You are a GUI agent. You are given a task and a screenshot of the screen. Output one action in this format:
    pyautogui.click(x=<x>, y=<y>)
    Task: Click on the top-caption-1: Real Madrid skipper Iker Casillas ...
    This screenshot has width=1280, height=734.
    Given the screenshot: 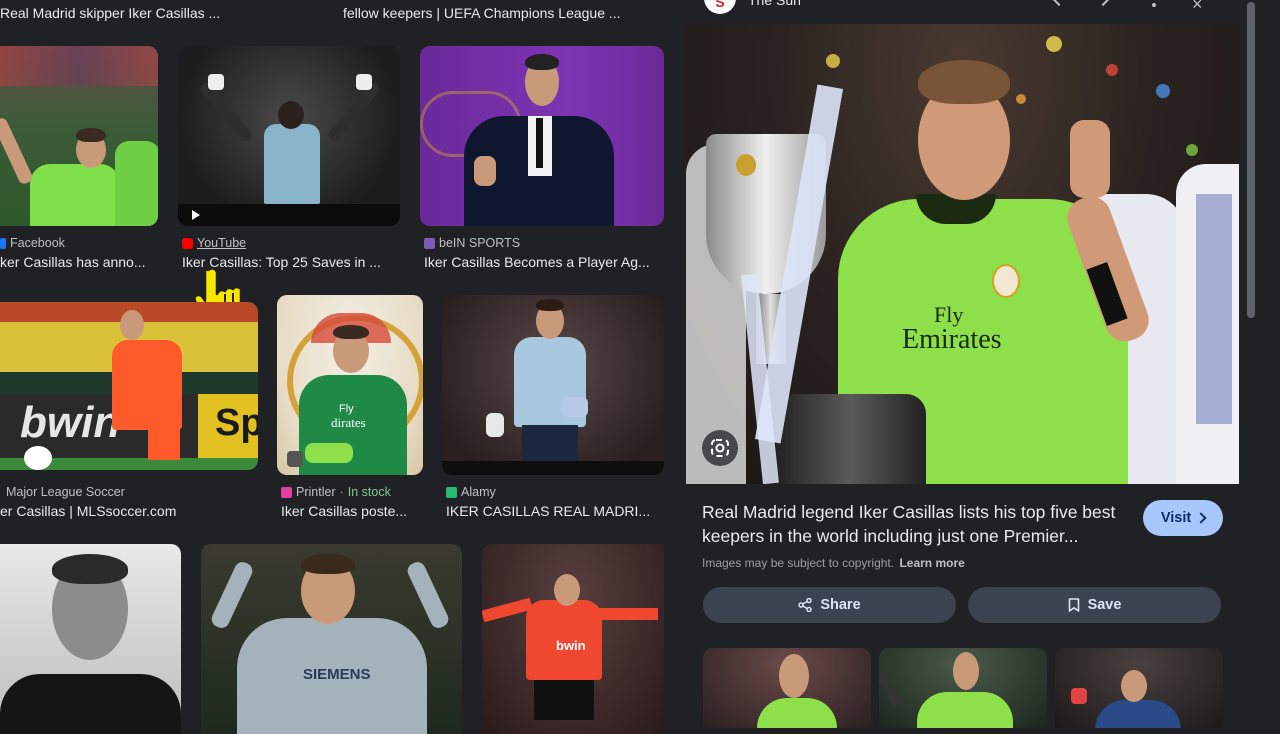 What is the action you would take?
    pyautogui.click(x=120, y=13)
    